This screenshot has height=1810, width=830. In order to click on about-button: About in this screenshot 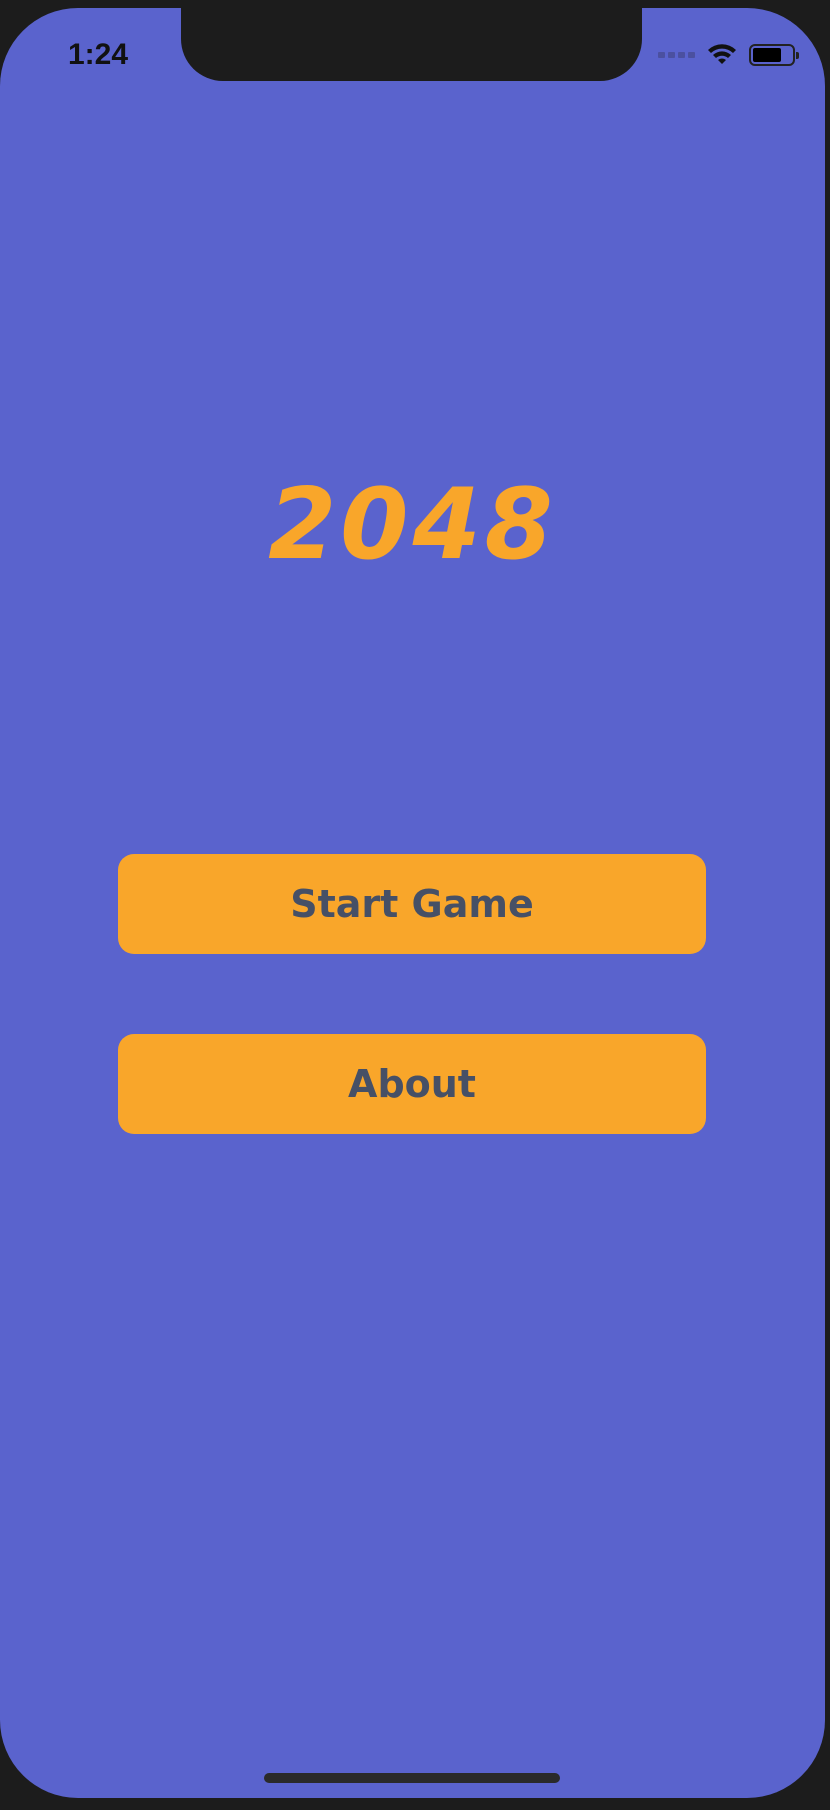, I will do `click(412, 1084)`.